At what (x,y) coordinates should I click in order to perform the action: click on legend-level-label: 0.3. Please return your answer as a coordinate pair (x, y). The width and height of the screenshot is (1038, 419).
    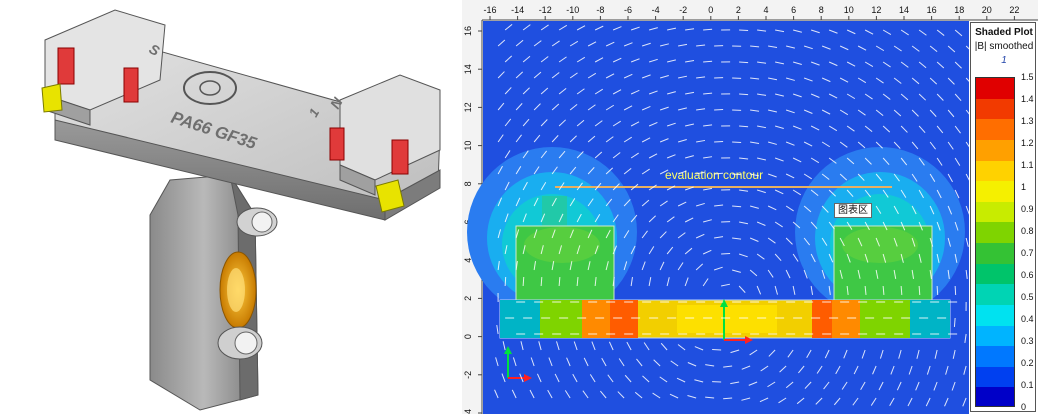
    Looking at the image, I should click on (1027, 341).